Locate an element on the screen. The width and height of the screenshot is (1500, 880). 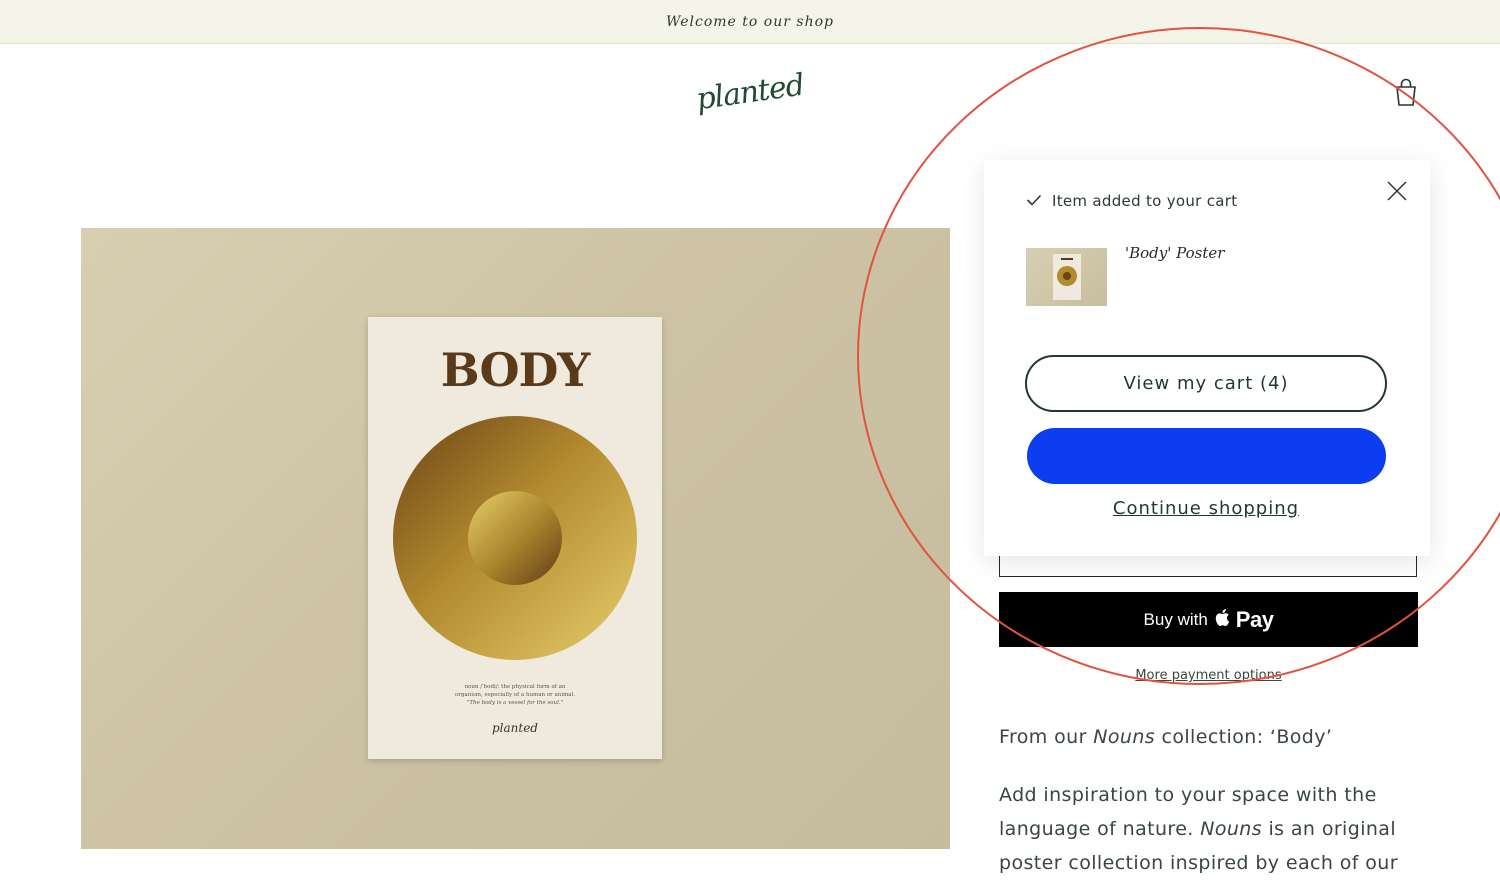
poster-title: BODY is located at coordinates (515, 370).